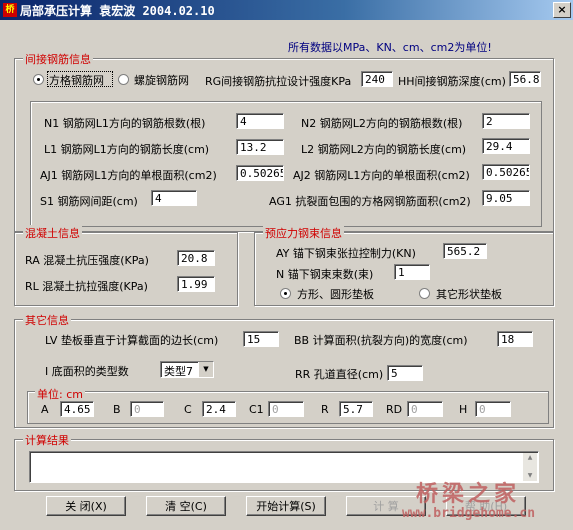 The height and width of the screenshot is (530, 573). What do you see at coordinates (10, 10) in the screenshot?
I see `app-icon: 桥` at bounding box center [10, 10].